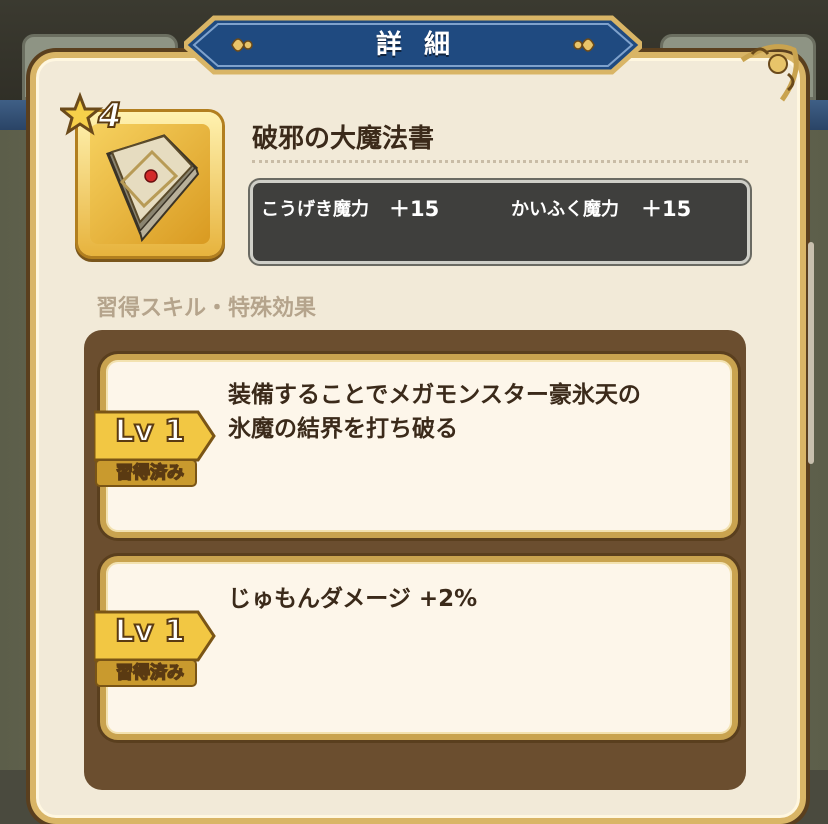 The width and height of the screenshot is (828, 824). What do you see at coordinates (666, 209) in the screenshot?
I see `stat-value-heal-magic: ＋15` at bounding box center [666, 209].